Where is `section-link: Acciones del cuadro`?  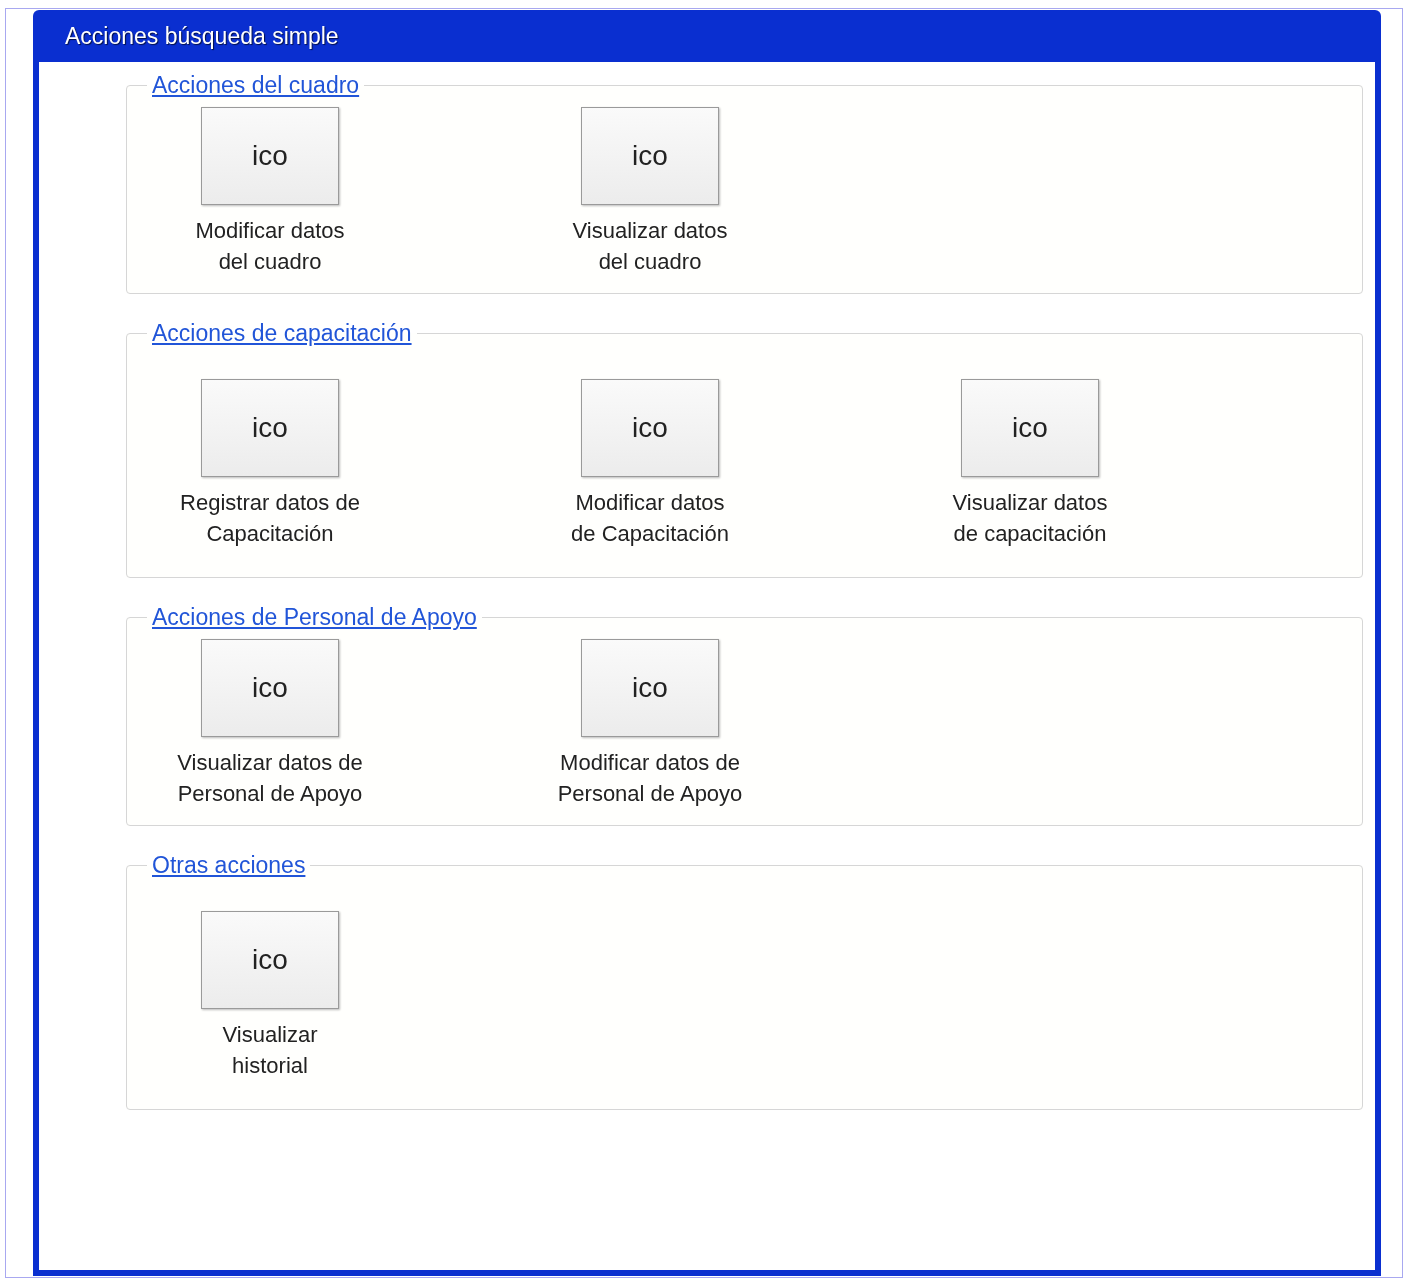 section-link: Acciones del cuadro is located at coordinates (256, 85).